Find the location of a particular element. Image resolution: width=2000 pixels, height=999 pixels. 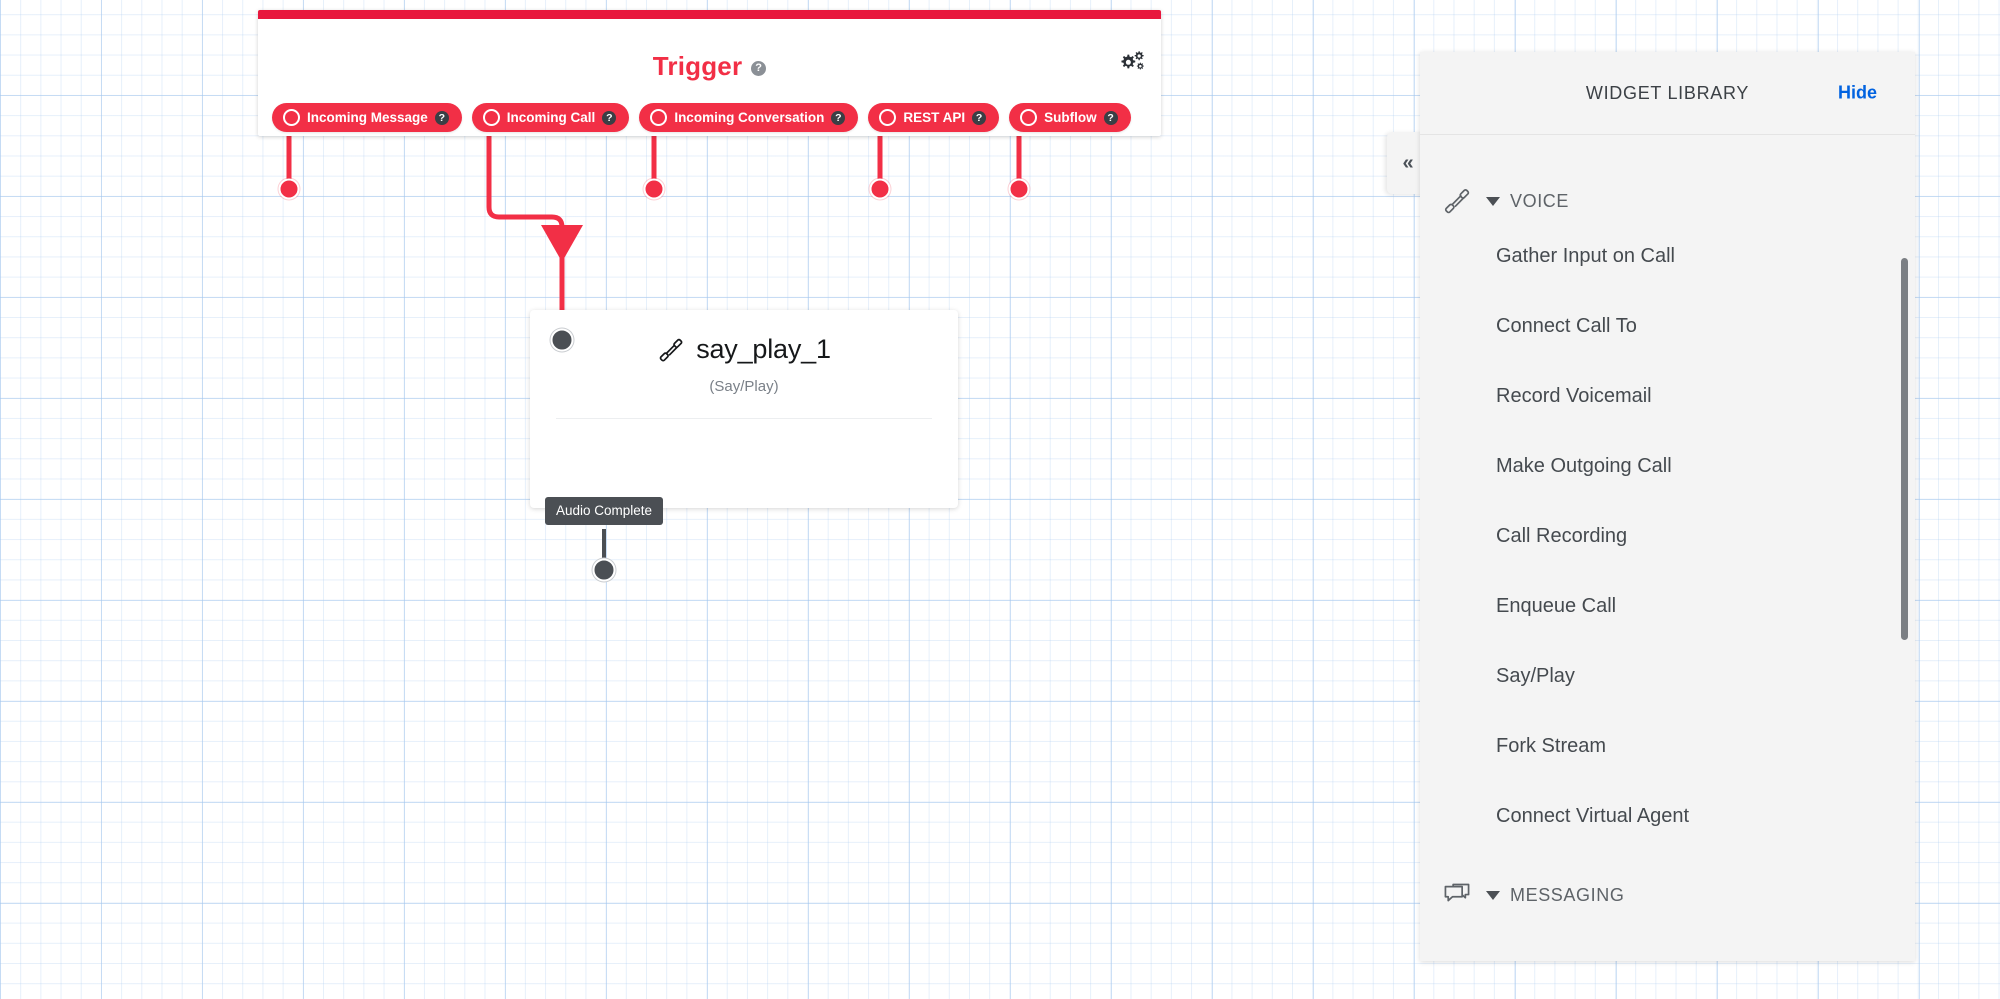

connector-dot-subflow is located at coordinates (1019, 189).